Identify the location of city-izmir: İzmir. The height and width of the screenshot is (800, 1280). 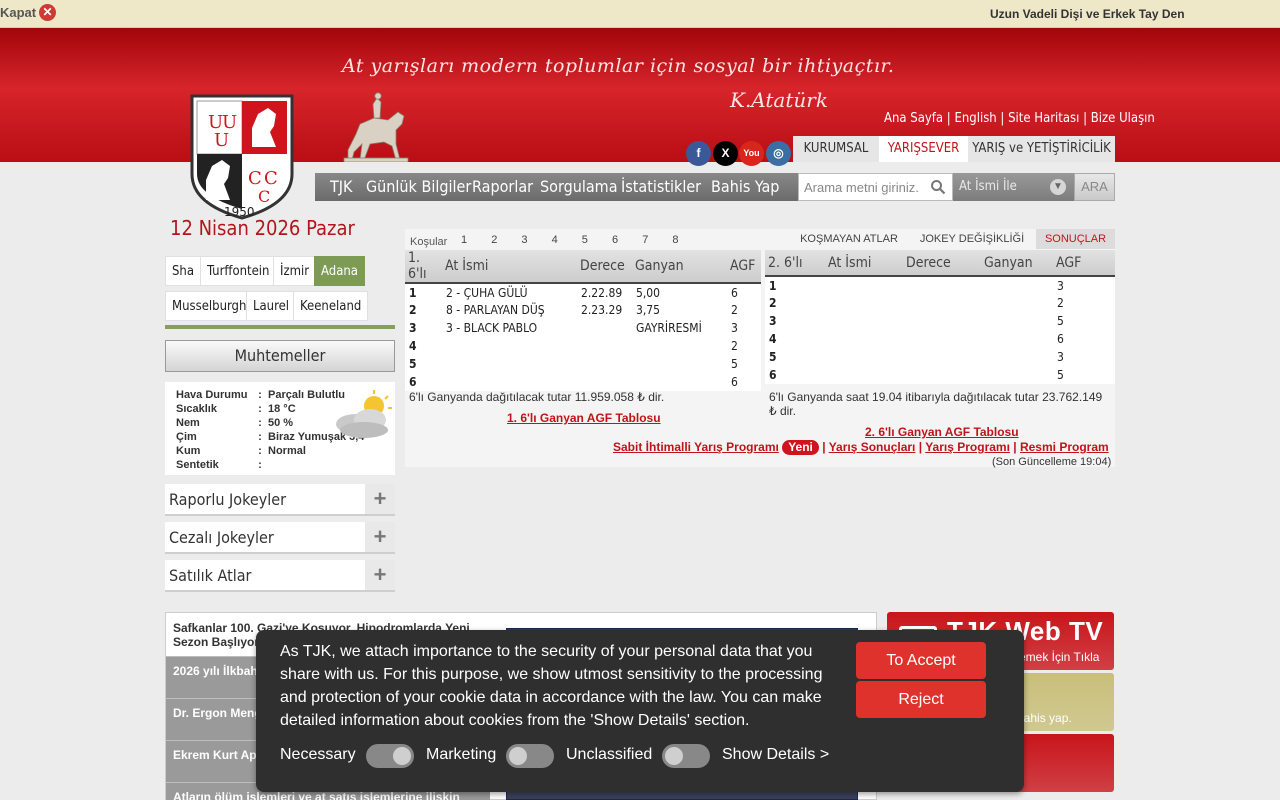
(295, 271).